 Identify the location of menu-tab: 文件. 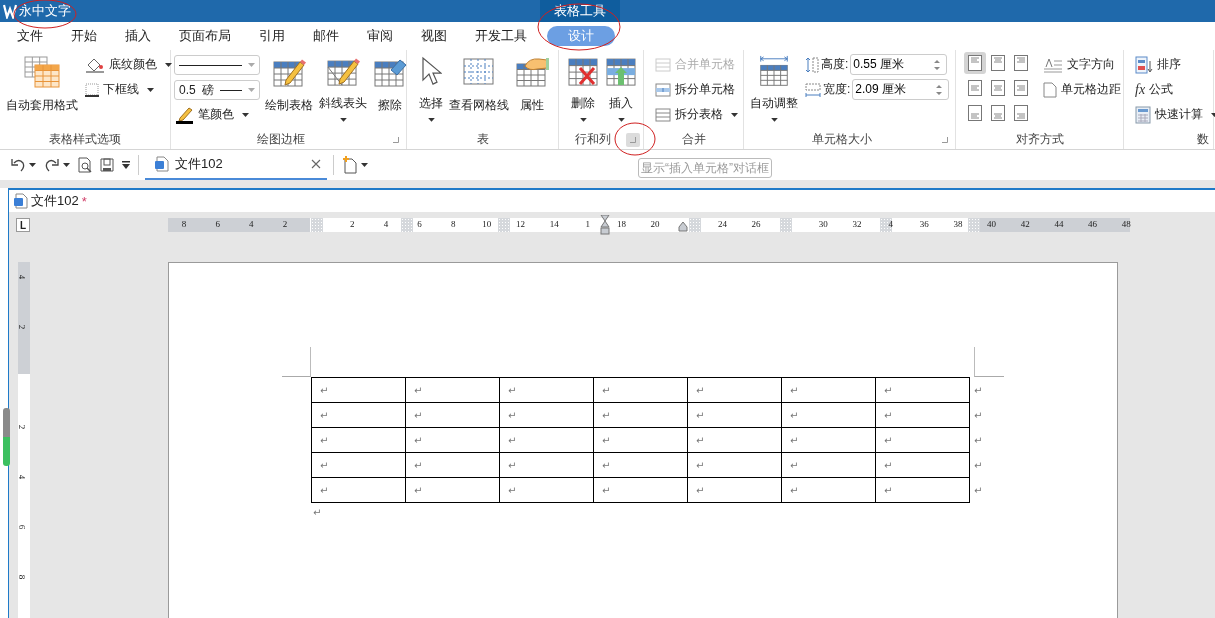
(30, 36).